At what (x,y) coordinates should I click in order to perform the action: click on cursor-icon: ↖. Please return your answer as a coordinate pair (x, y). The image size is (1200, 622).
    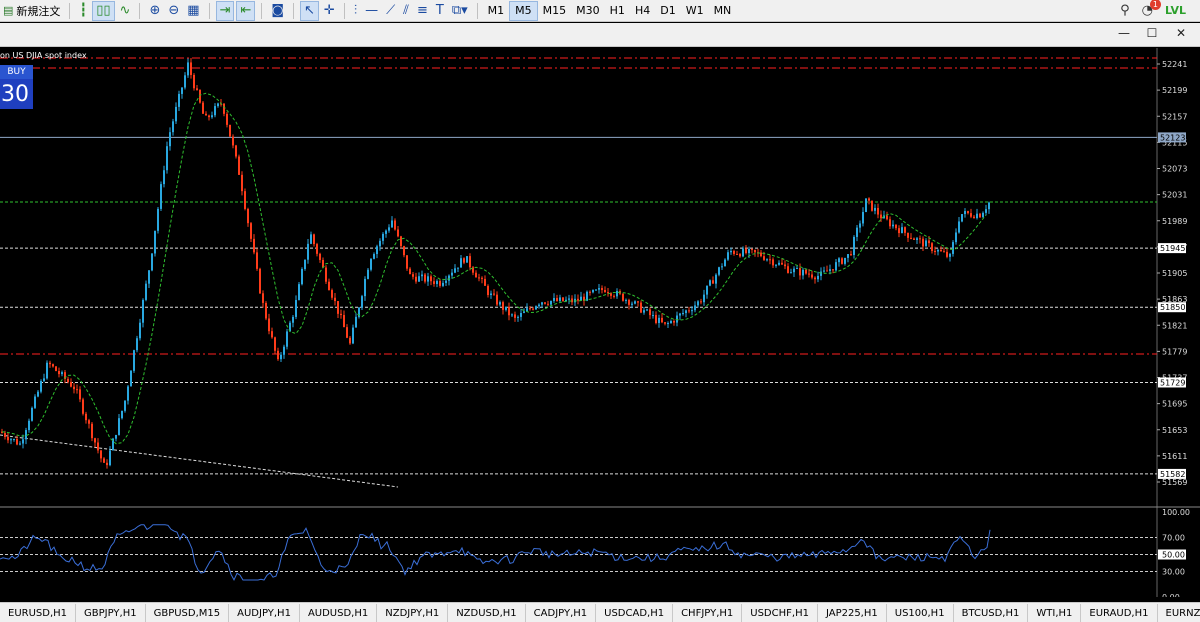
    Looking at the image, I should click on (309, 10).